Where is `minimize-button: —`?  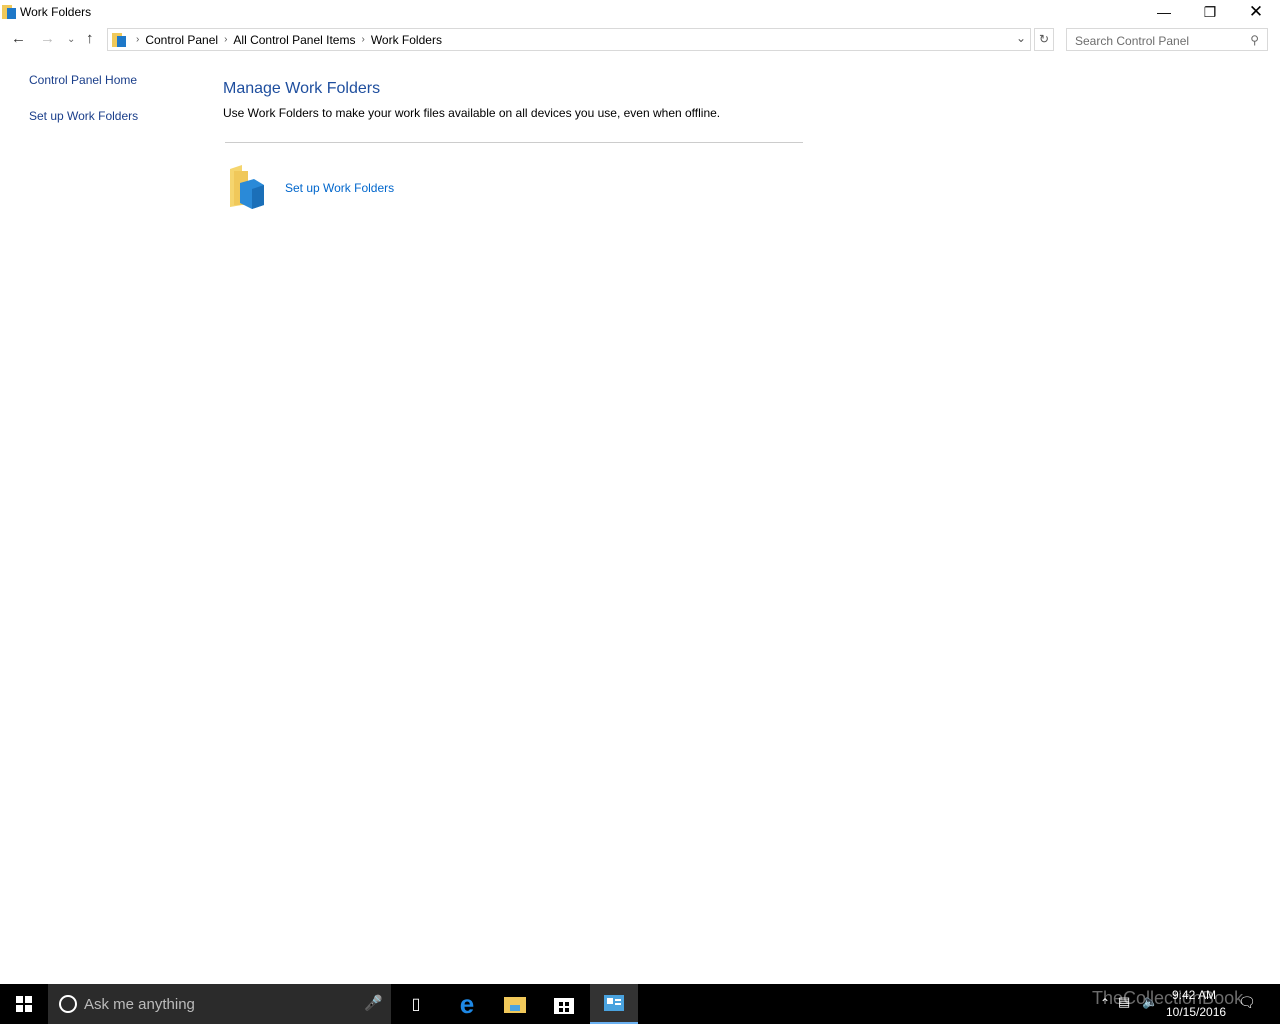
minimize-button: — is located at coordinates (1164, 12).